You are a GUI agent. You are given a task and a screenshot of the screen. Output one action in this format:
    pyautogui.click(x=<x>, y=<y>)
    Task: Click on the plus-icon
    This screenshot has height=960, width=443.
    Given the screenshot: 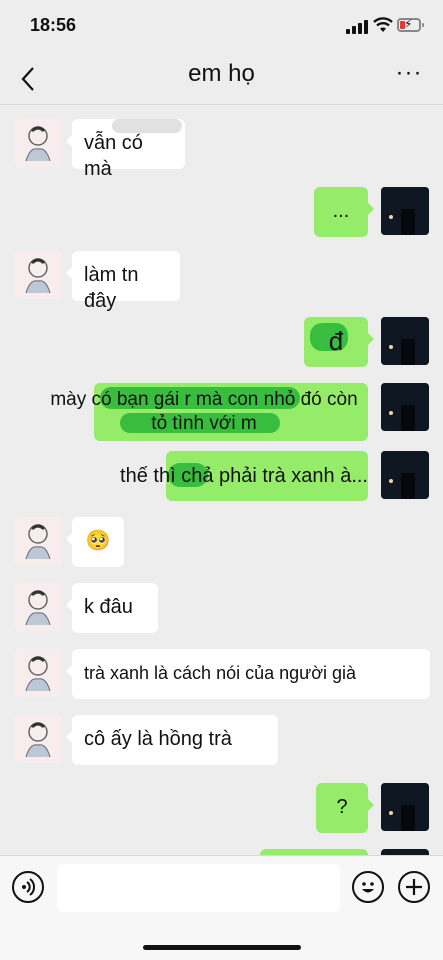 What is the action you would take?
    pyautogui.click(x=414, y=887)
    